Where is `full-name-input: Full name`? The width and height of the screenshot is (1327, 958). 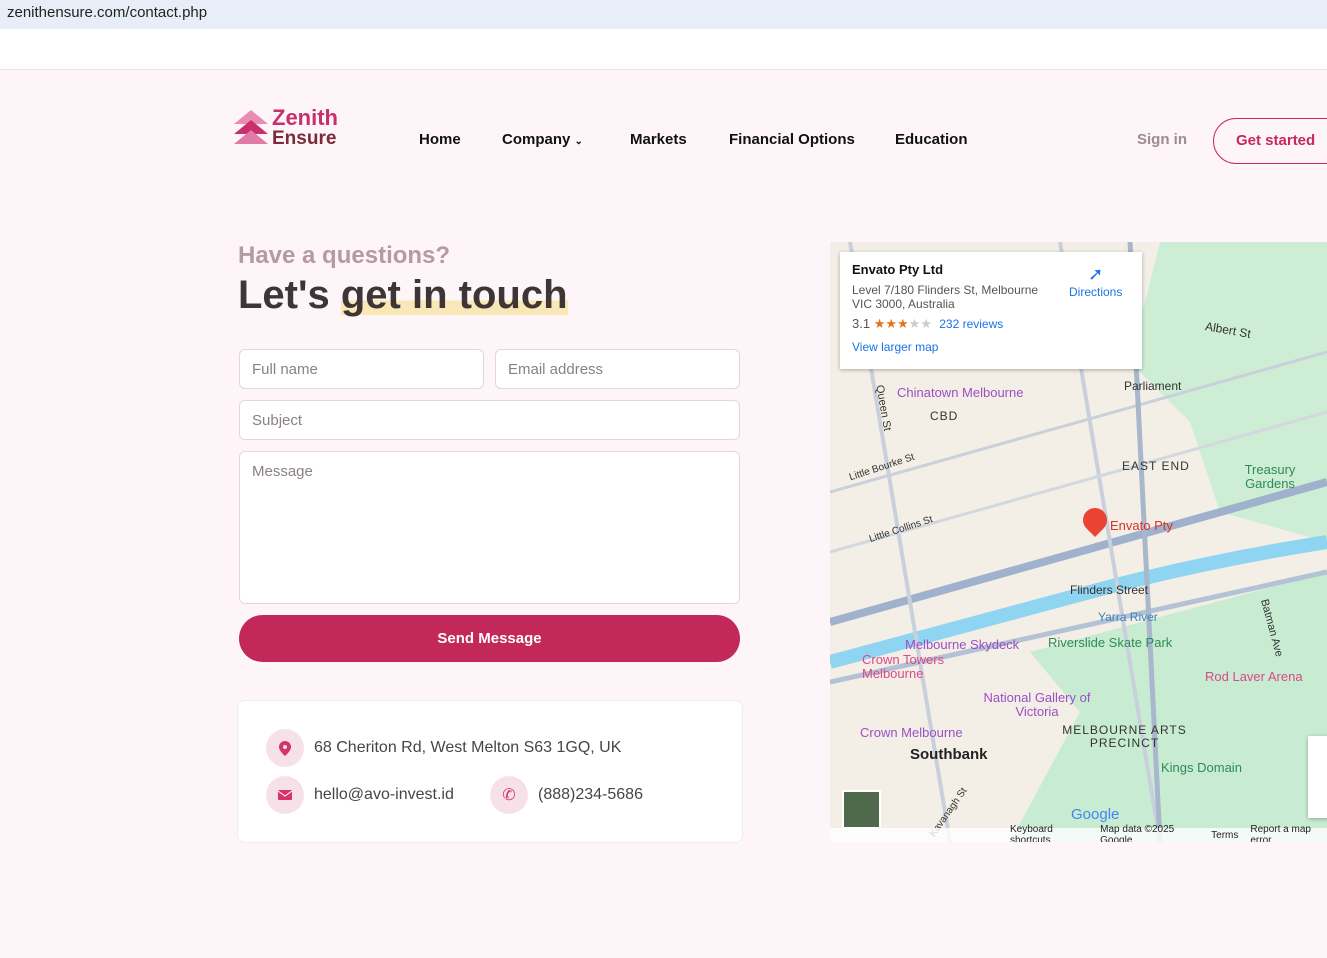
full-name-input: Full name is located at coordinates (361, 369).